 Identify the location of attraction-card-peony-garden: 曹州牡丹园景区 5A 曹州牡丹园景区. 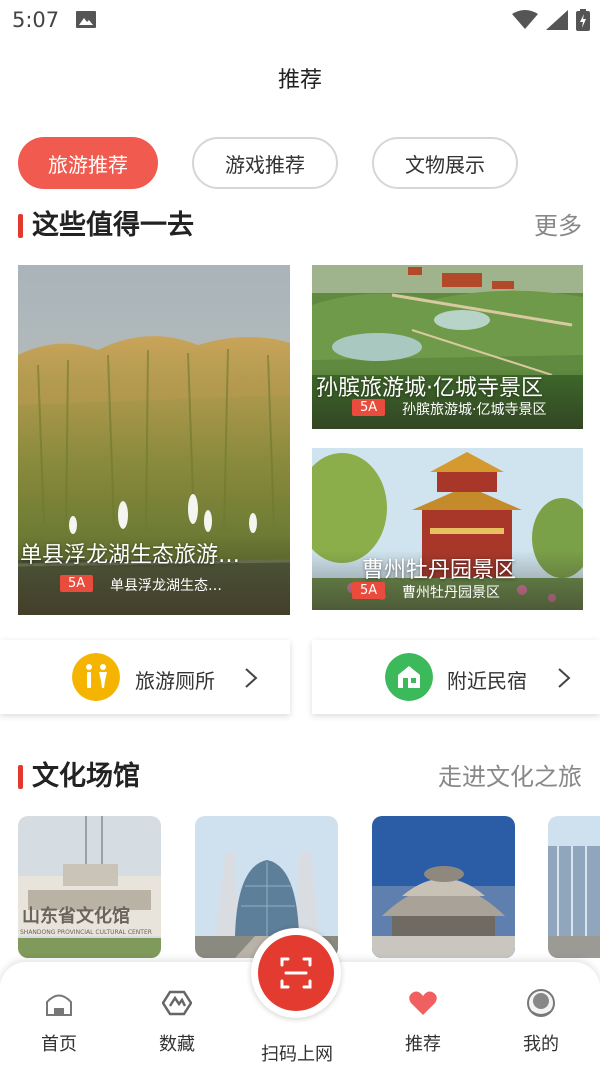
(447, 529).